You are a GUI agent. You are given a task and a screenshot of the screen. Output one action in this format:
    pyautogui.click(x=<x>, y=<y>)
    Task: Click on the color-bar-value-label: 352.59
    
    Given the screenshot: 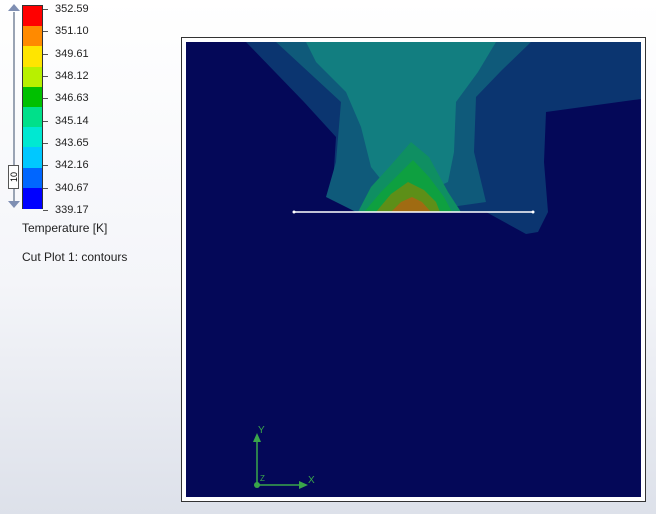 What is the action you would take?
    pyautogui.click(x=72, y=9)
    